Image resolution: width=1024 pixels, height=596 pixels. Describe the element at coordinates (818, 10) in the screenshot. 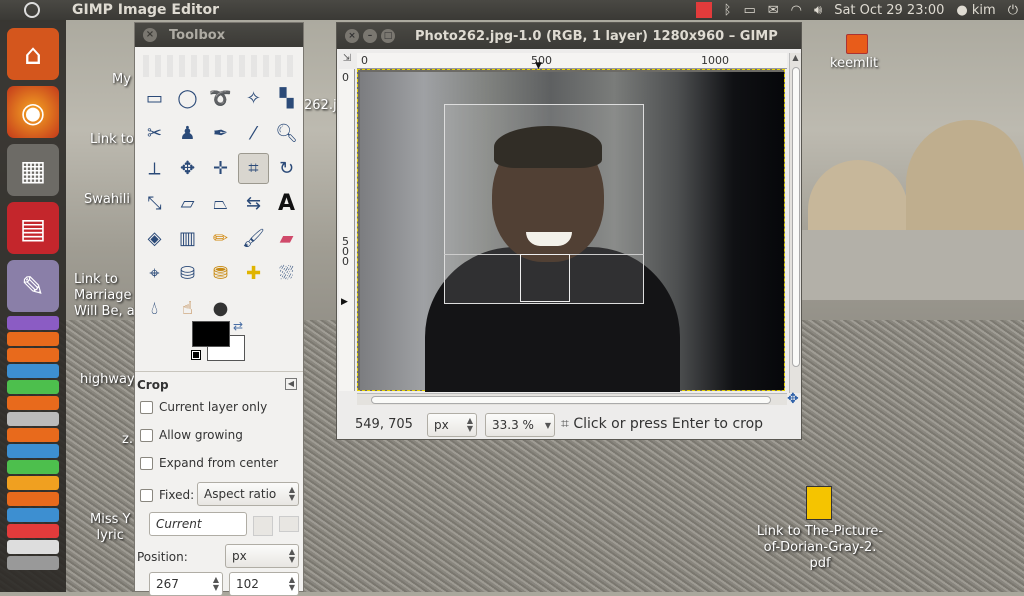

I see `volume-icon: 🔊︎` at that location.